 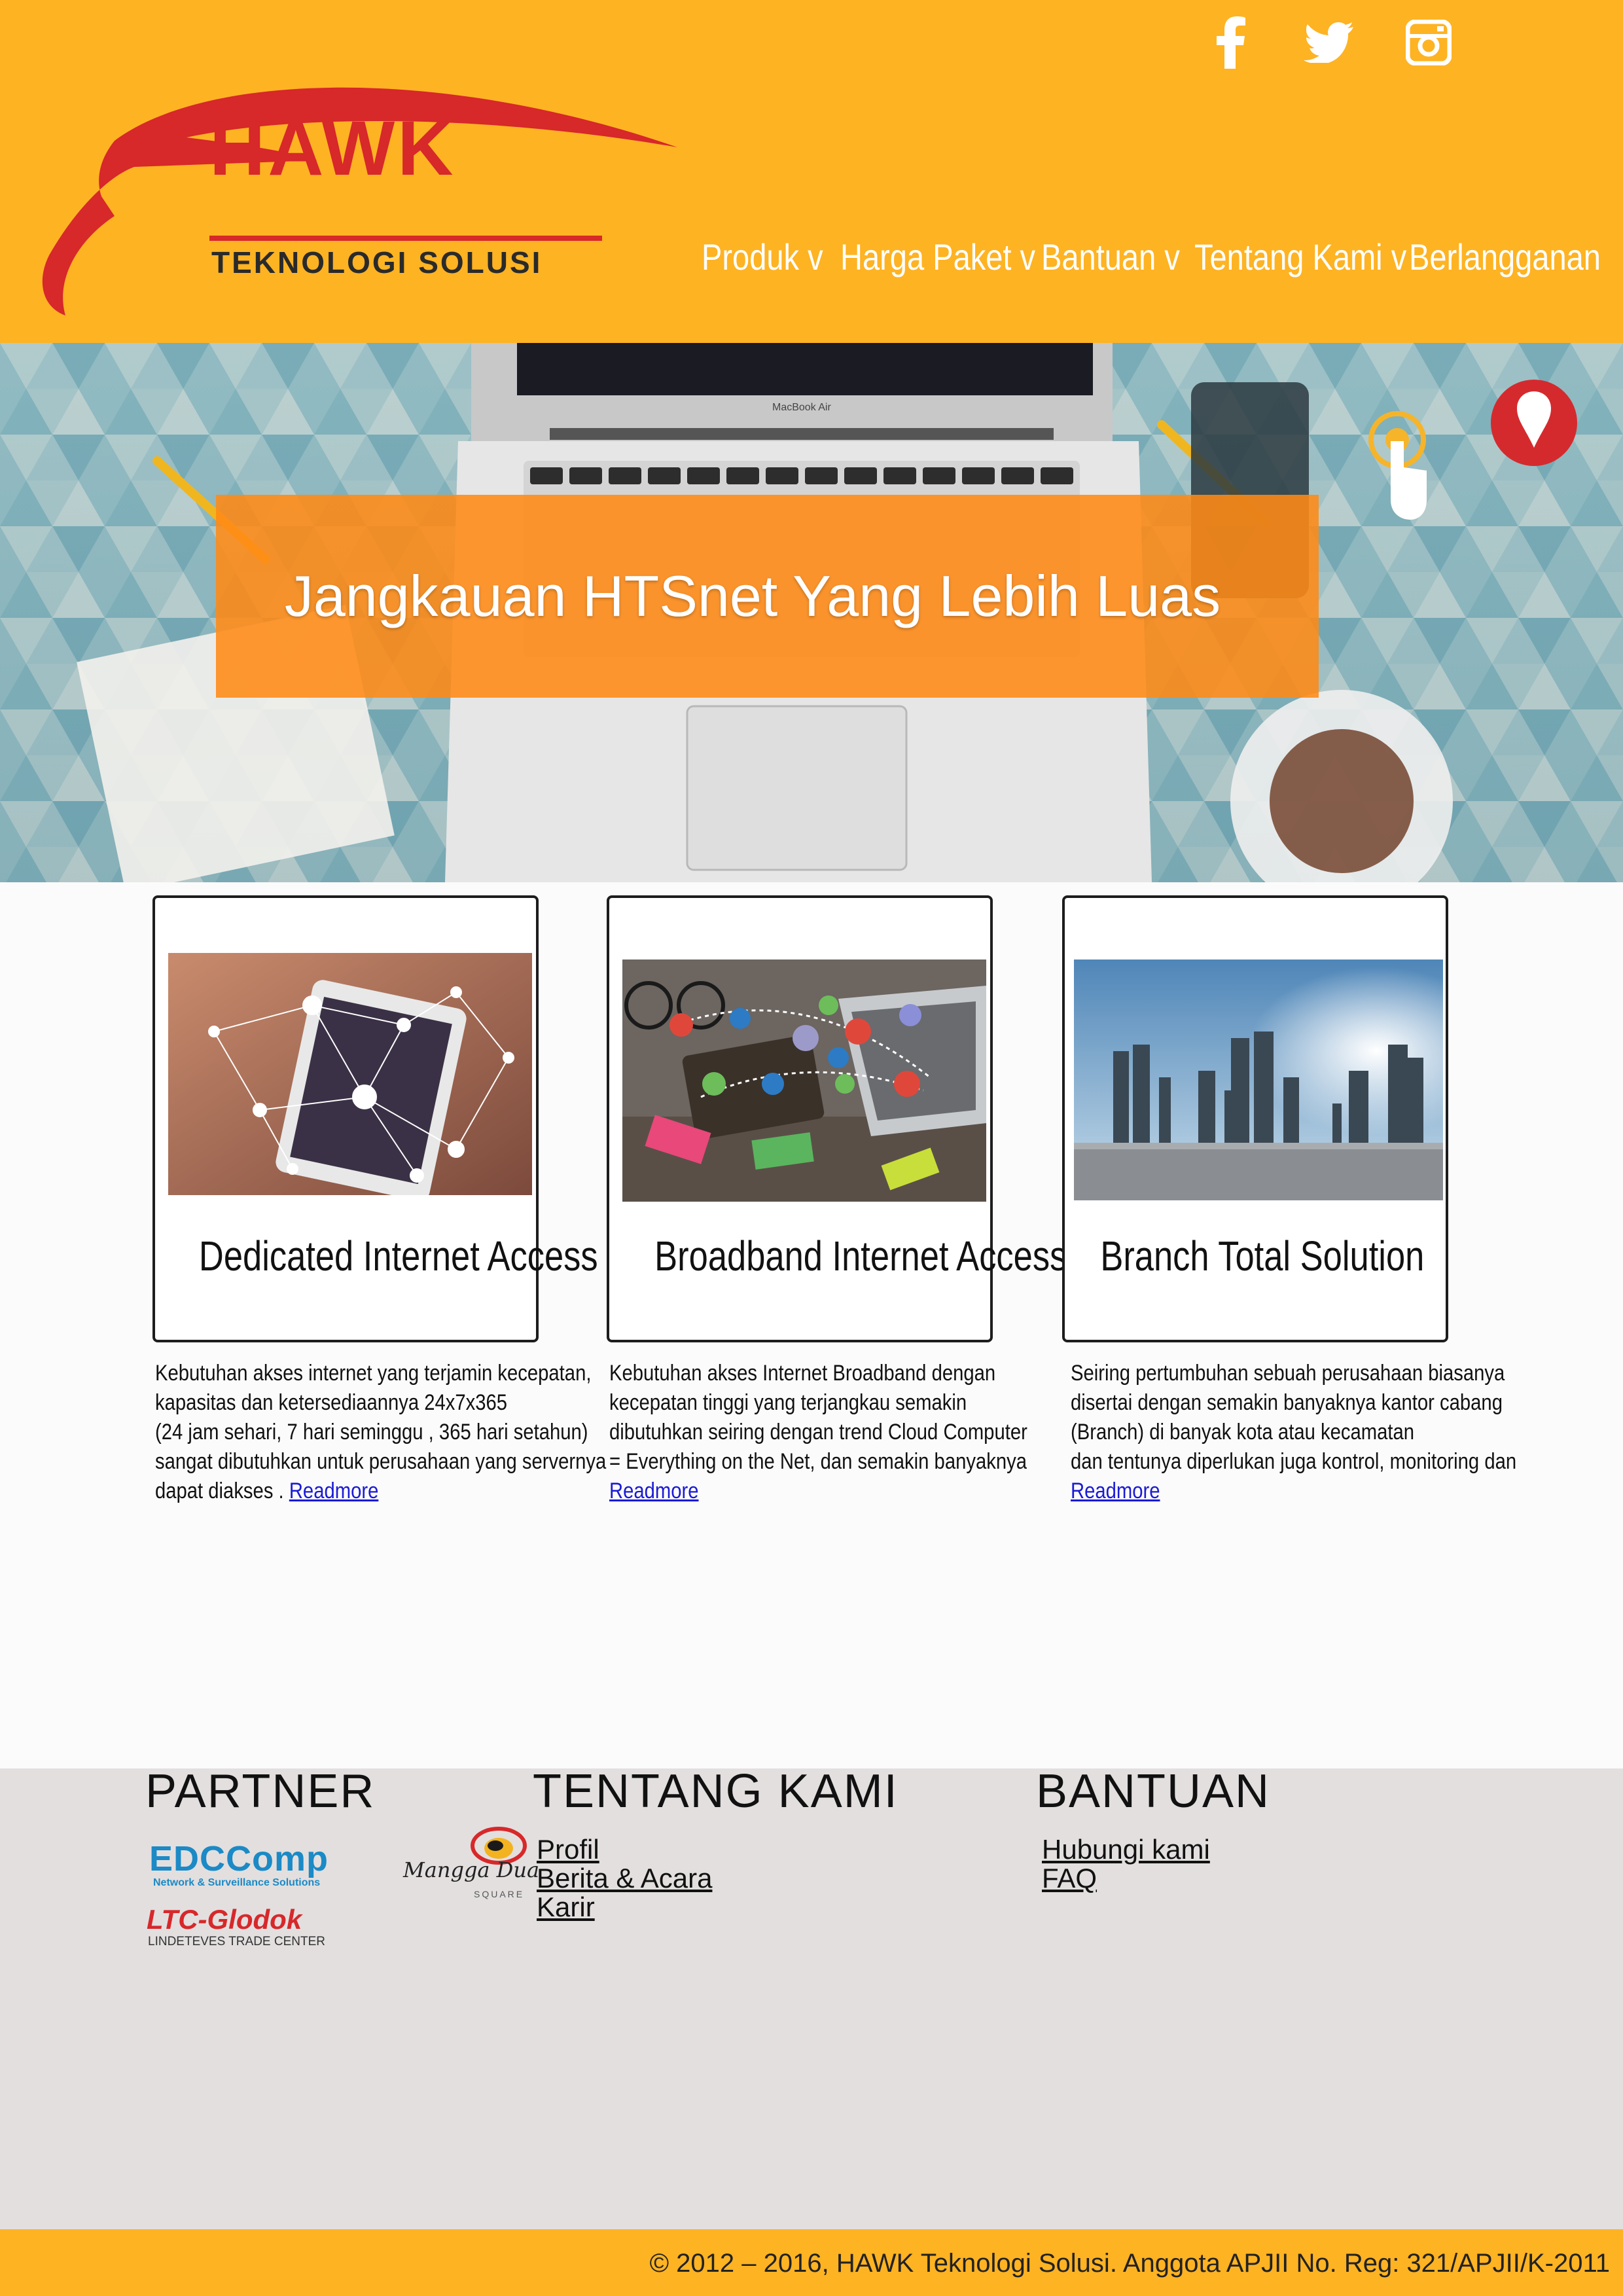 I want to click on footer-link-karir: Karir, so click(x=566, y=1907).